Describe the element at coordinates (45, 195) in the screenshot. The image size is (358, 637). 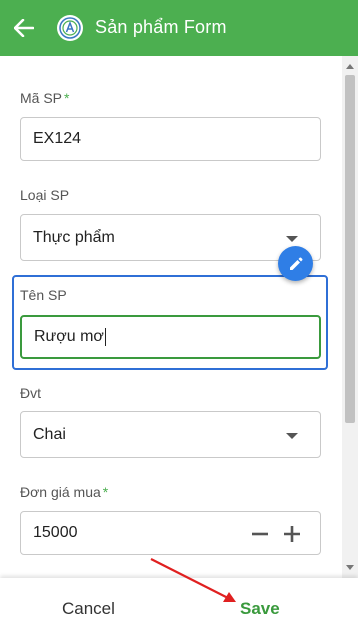
I see `loai-sp-label: Loại SP` at that location.